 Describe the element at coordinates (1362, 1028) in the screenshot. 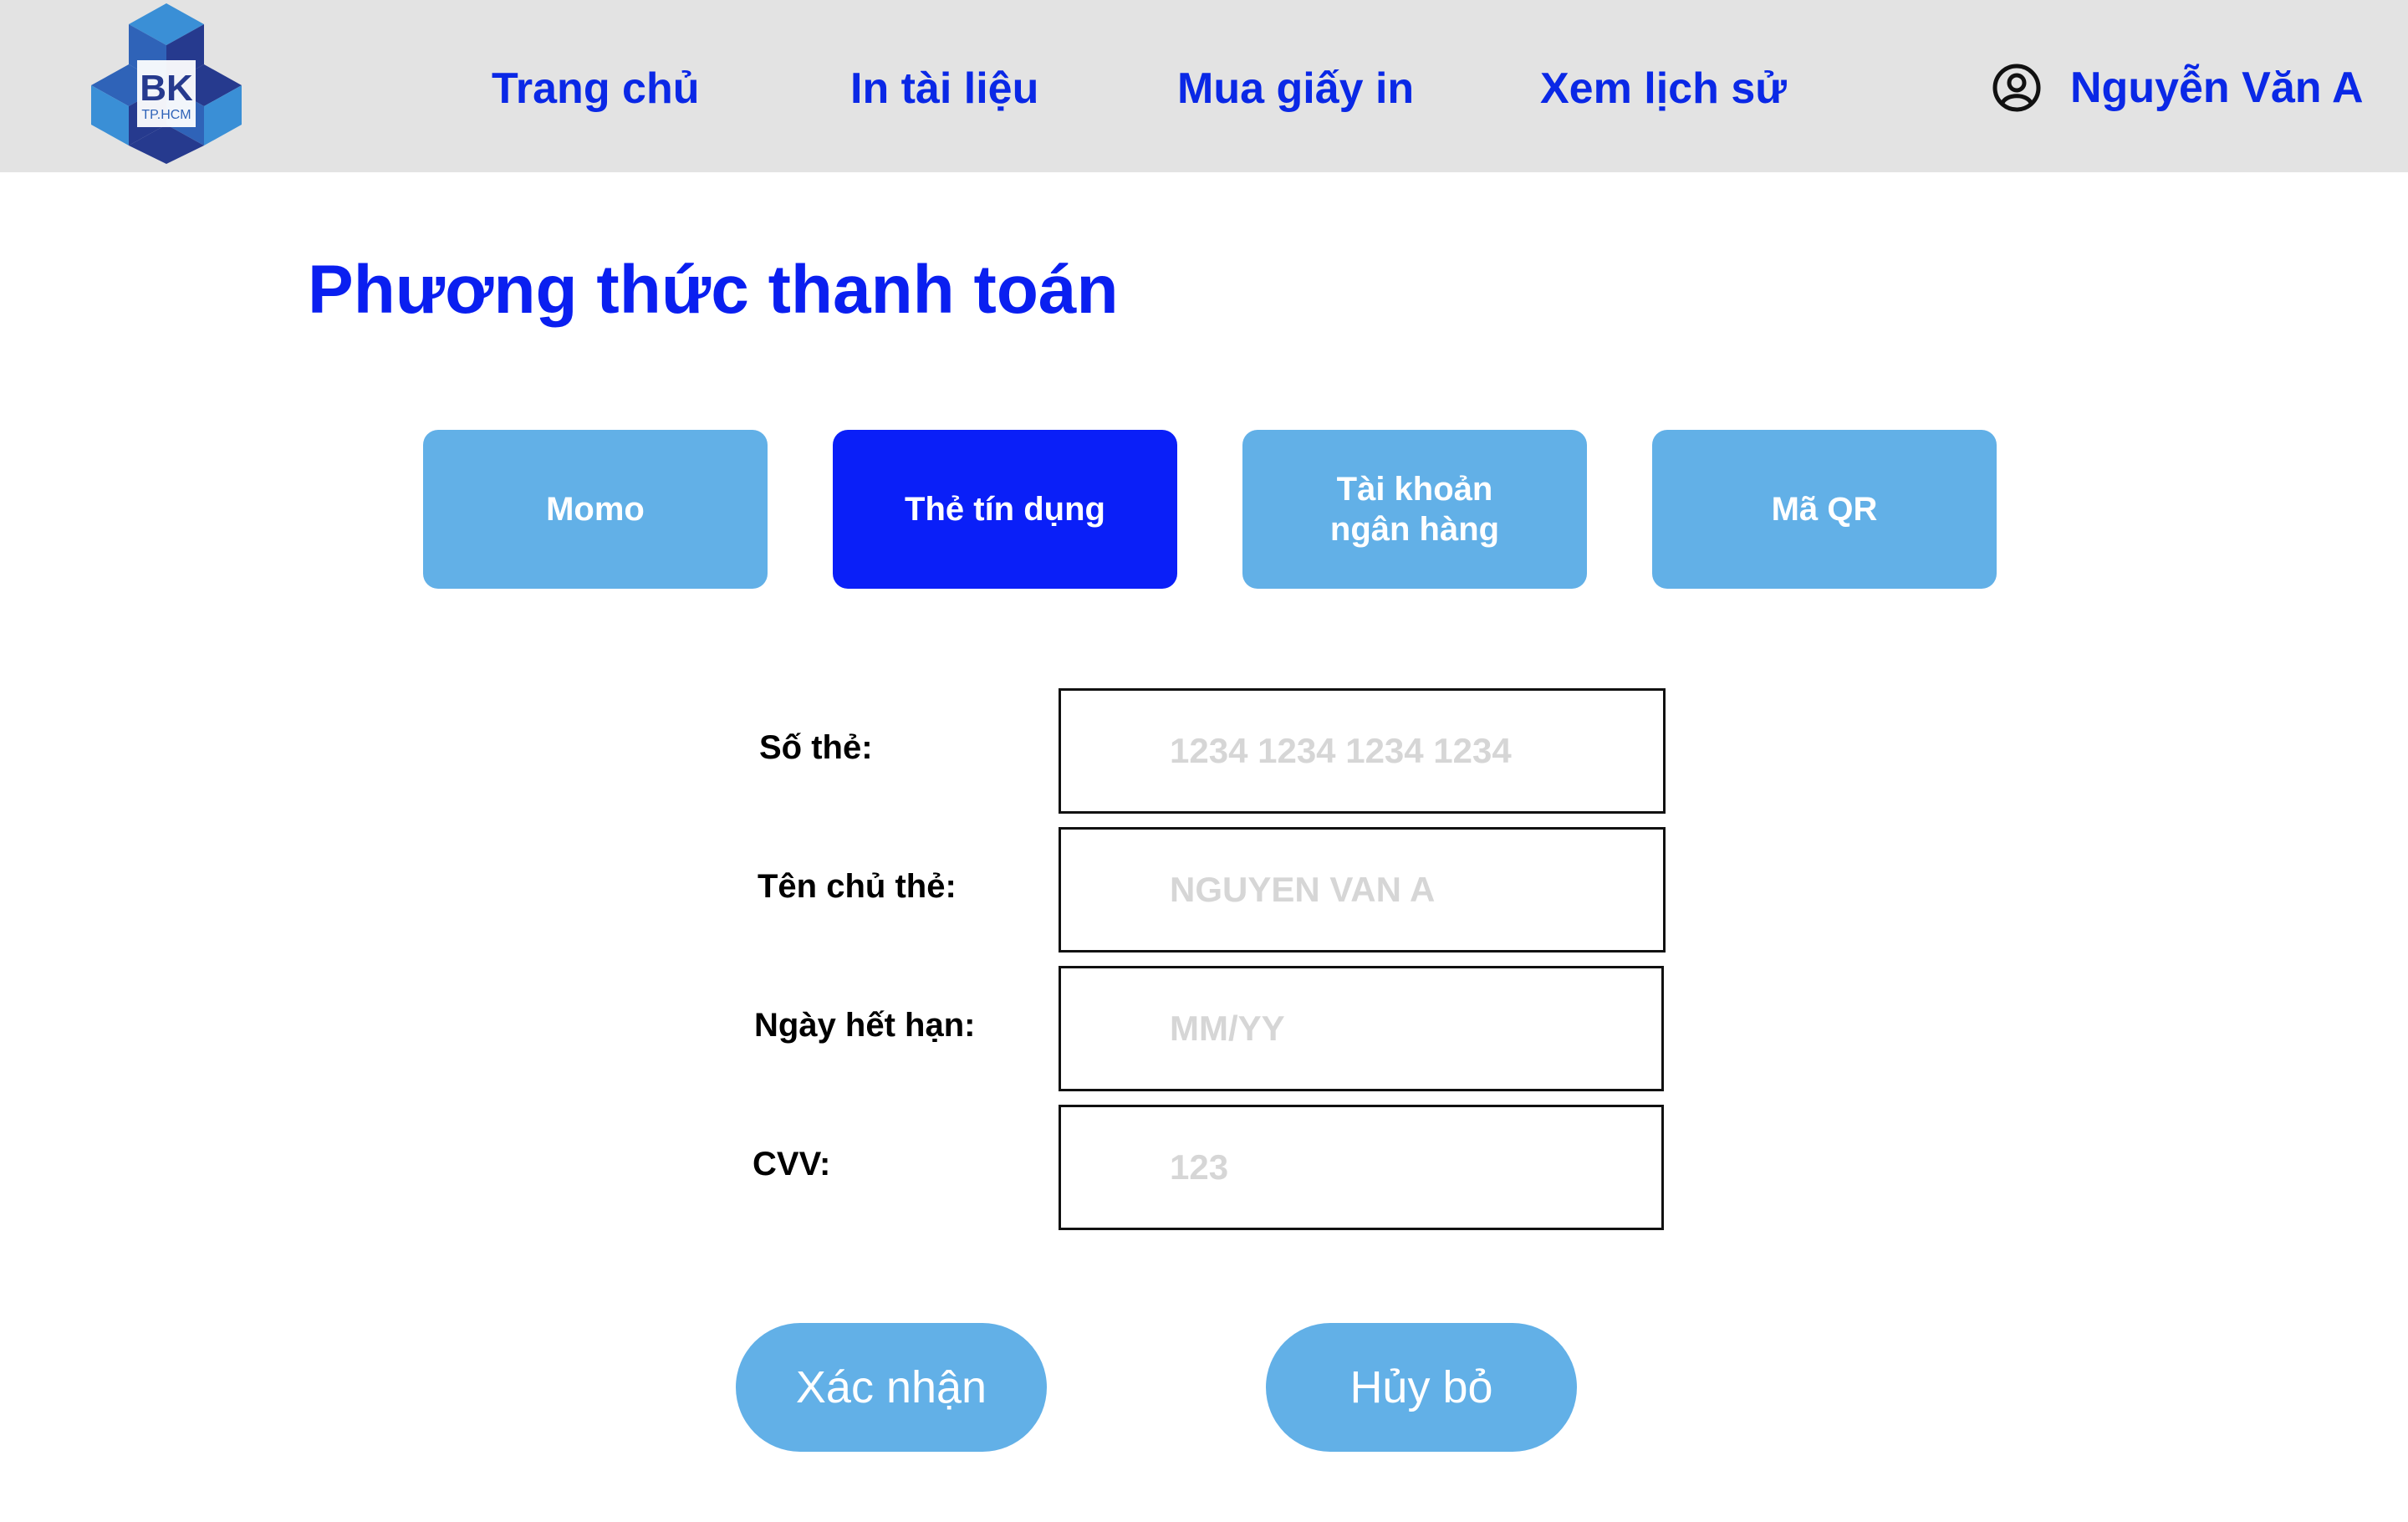

I see `expiry-date-input` at that location.